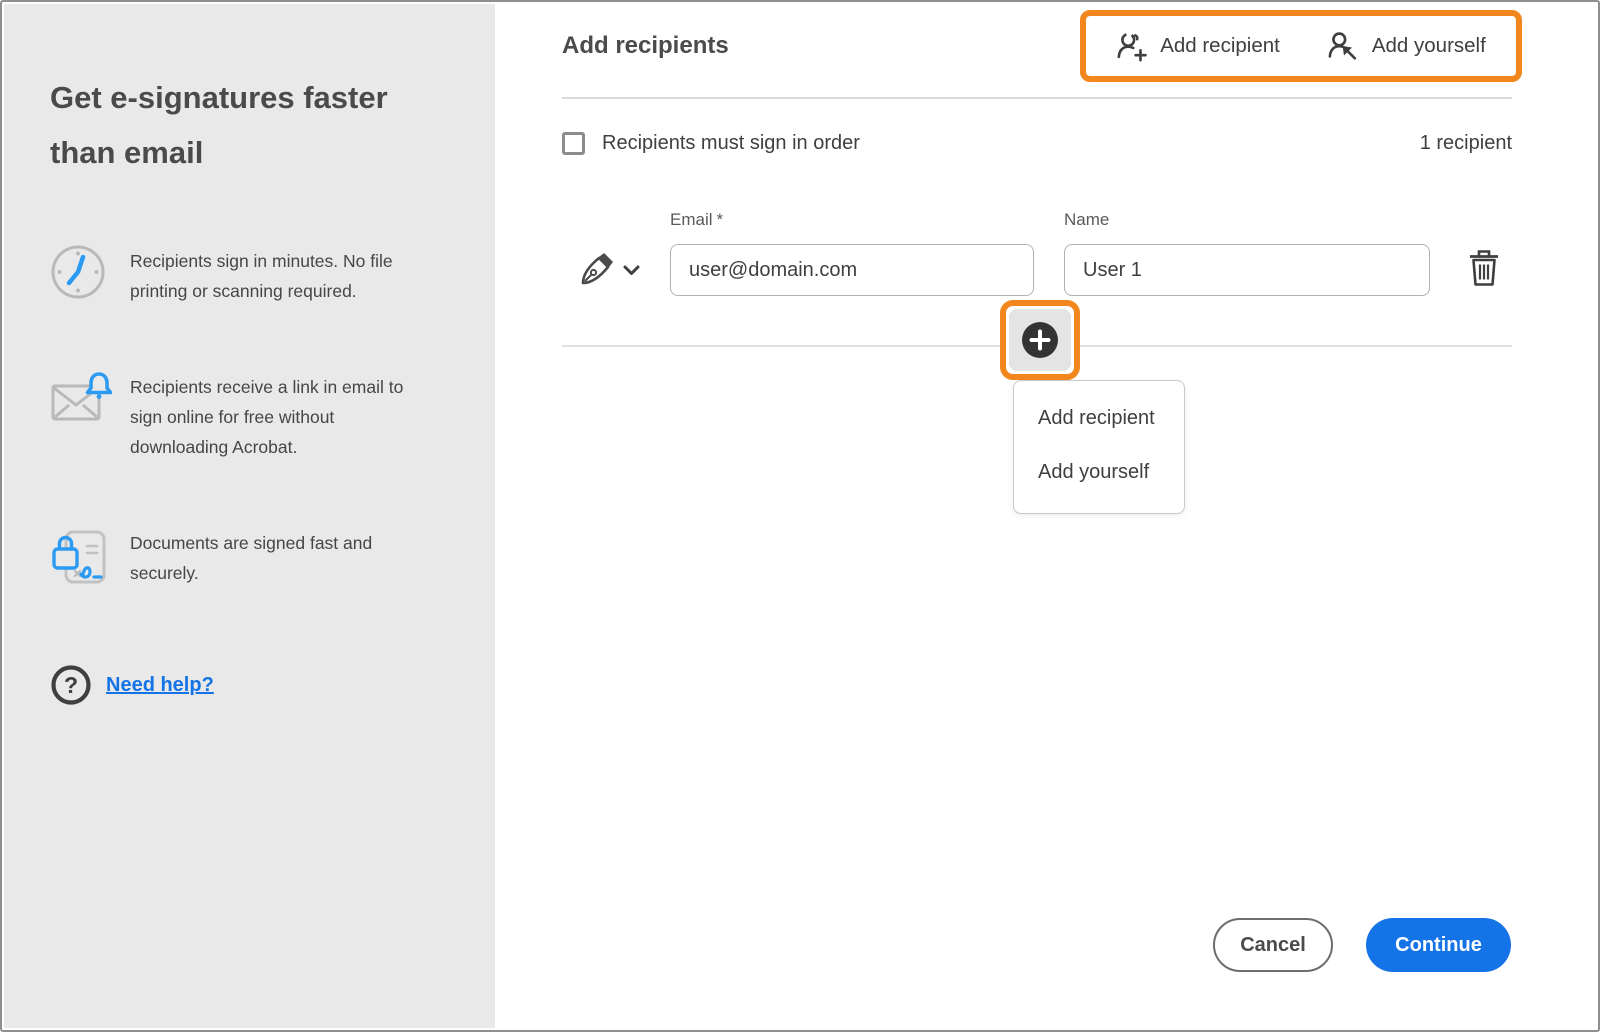 Image resolution: width=1600 pixels, height=1032 pixels. Describe the element at coordinates (720, 219) in the screenshot. I see `required-asterisk: *` at that location.